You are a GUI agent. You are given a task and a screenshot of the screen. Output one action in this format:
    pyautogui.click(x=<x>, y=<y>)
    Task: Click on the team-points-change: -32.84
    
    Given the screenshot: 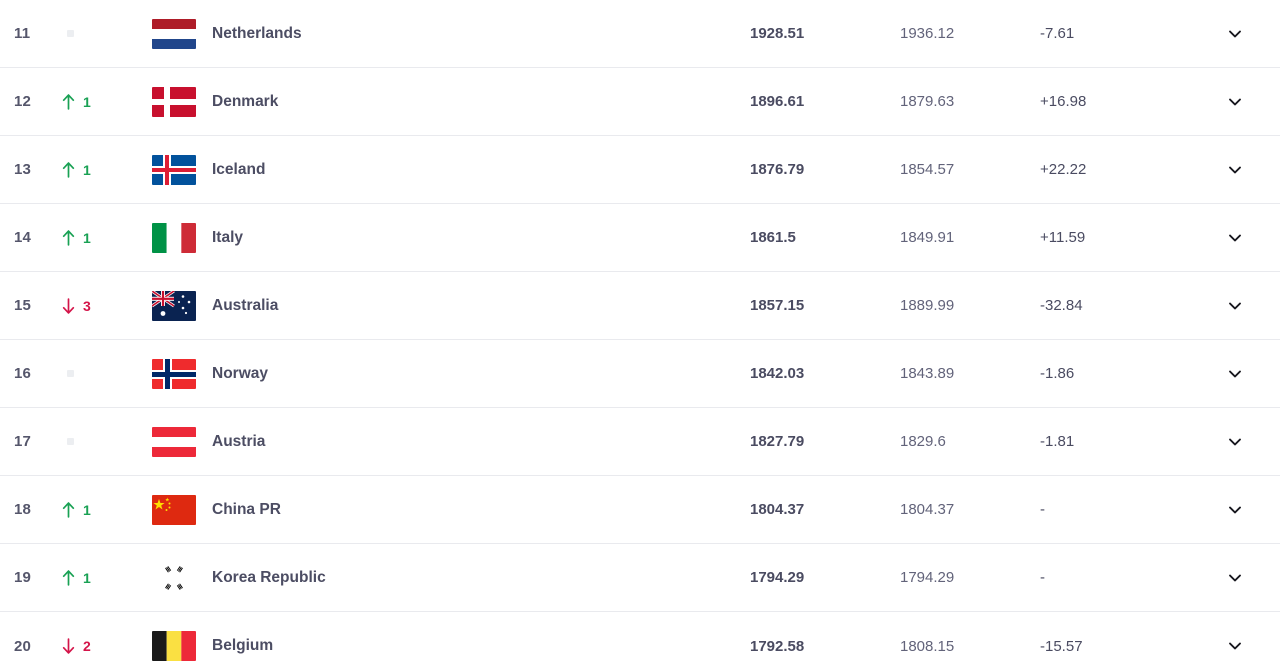 What is the action you would take?
    pyautogui.click(x=1061, y=305)
    